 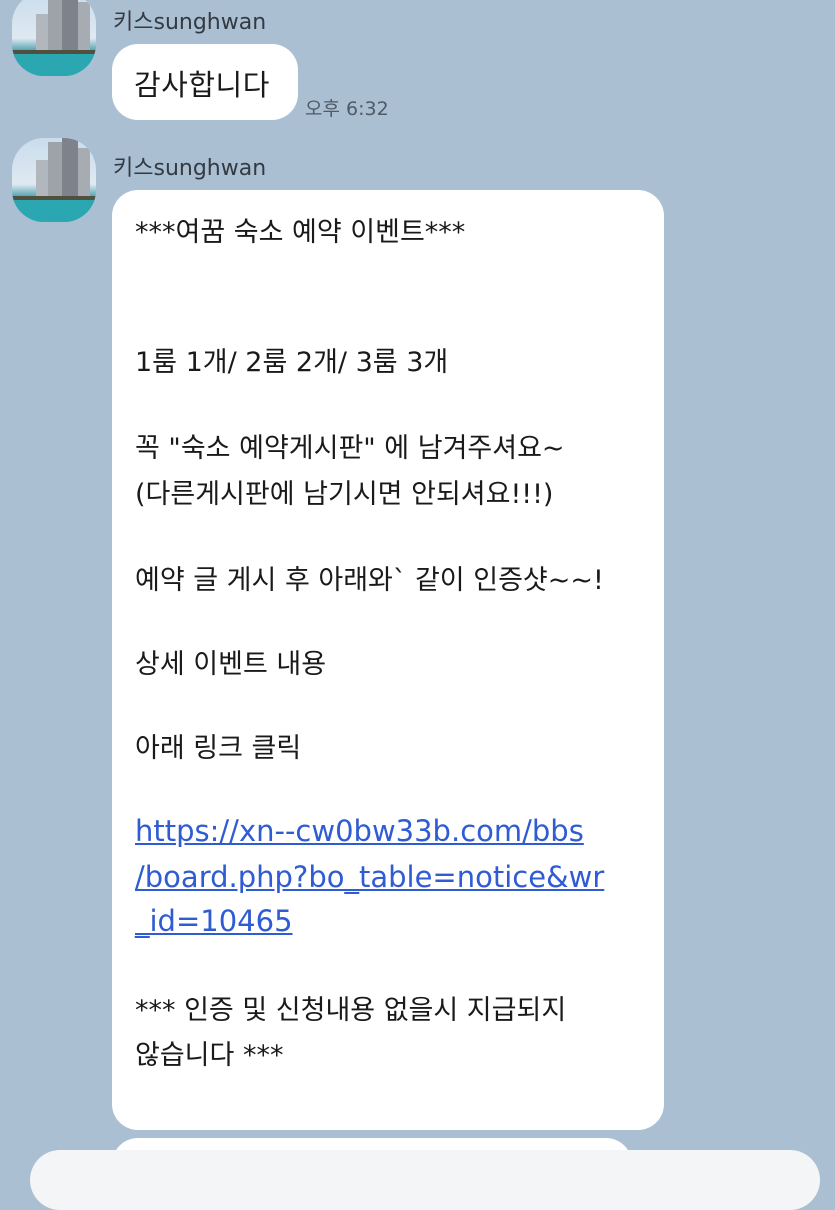 I want to click on message-line: ***여꿈 숙소 예약 이벤트***, so click(x=300, y=232).